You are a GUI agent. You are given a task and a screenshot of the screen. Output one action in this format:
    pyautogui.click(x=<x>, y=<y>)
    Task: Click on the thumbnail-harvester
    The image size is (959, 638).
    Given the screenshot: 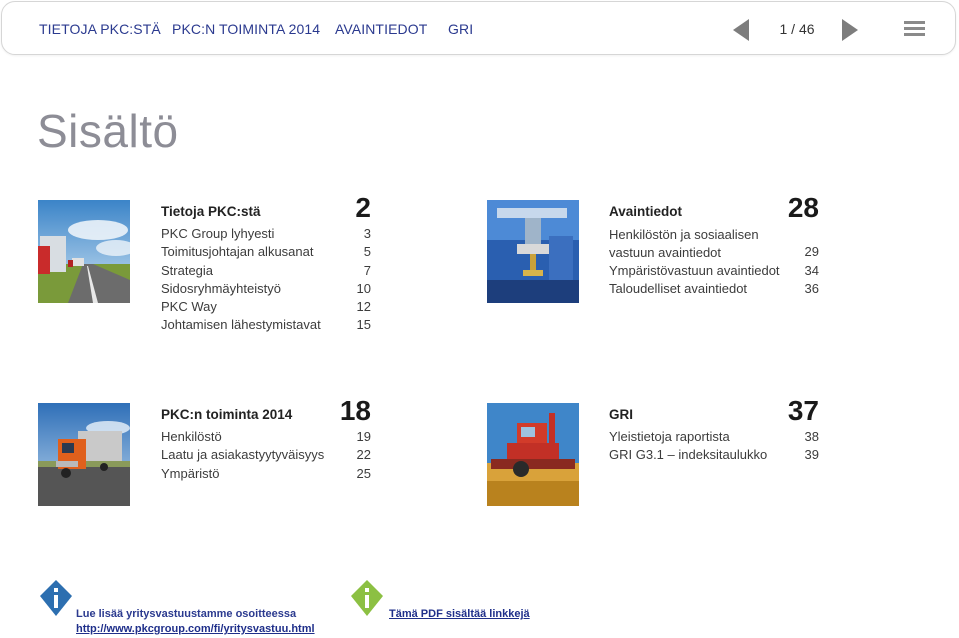 What is the action you would take?
    pyautogui.click(x=533, y=454)
    